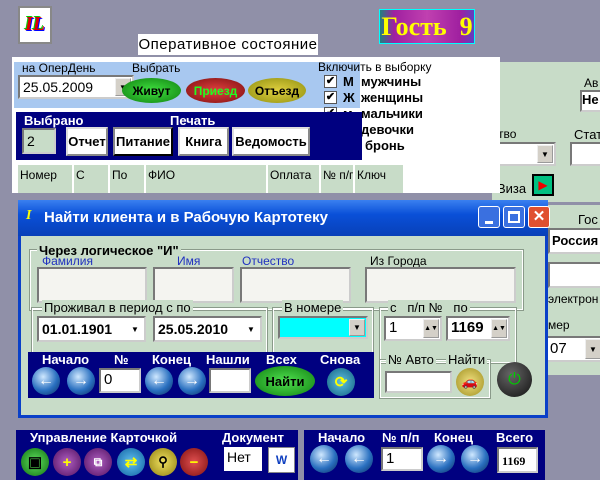 This screenshot has width=600, height=480. Describe the element at coordinates (585, 154) in the screenshot. I see `bg-stat-field` at that location.